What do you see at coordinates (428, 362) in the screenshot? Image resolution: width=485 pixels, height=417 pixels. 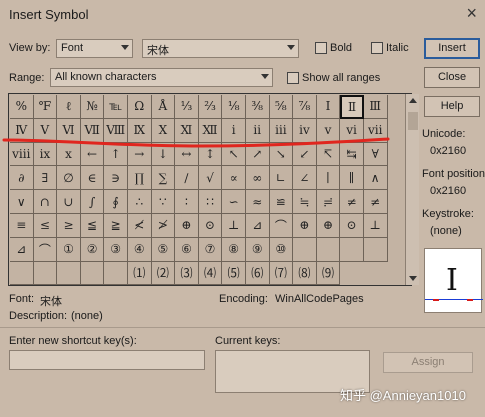 I see `assign-button: Assign` at bounding box center [428, 362].